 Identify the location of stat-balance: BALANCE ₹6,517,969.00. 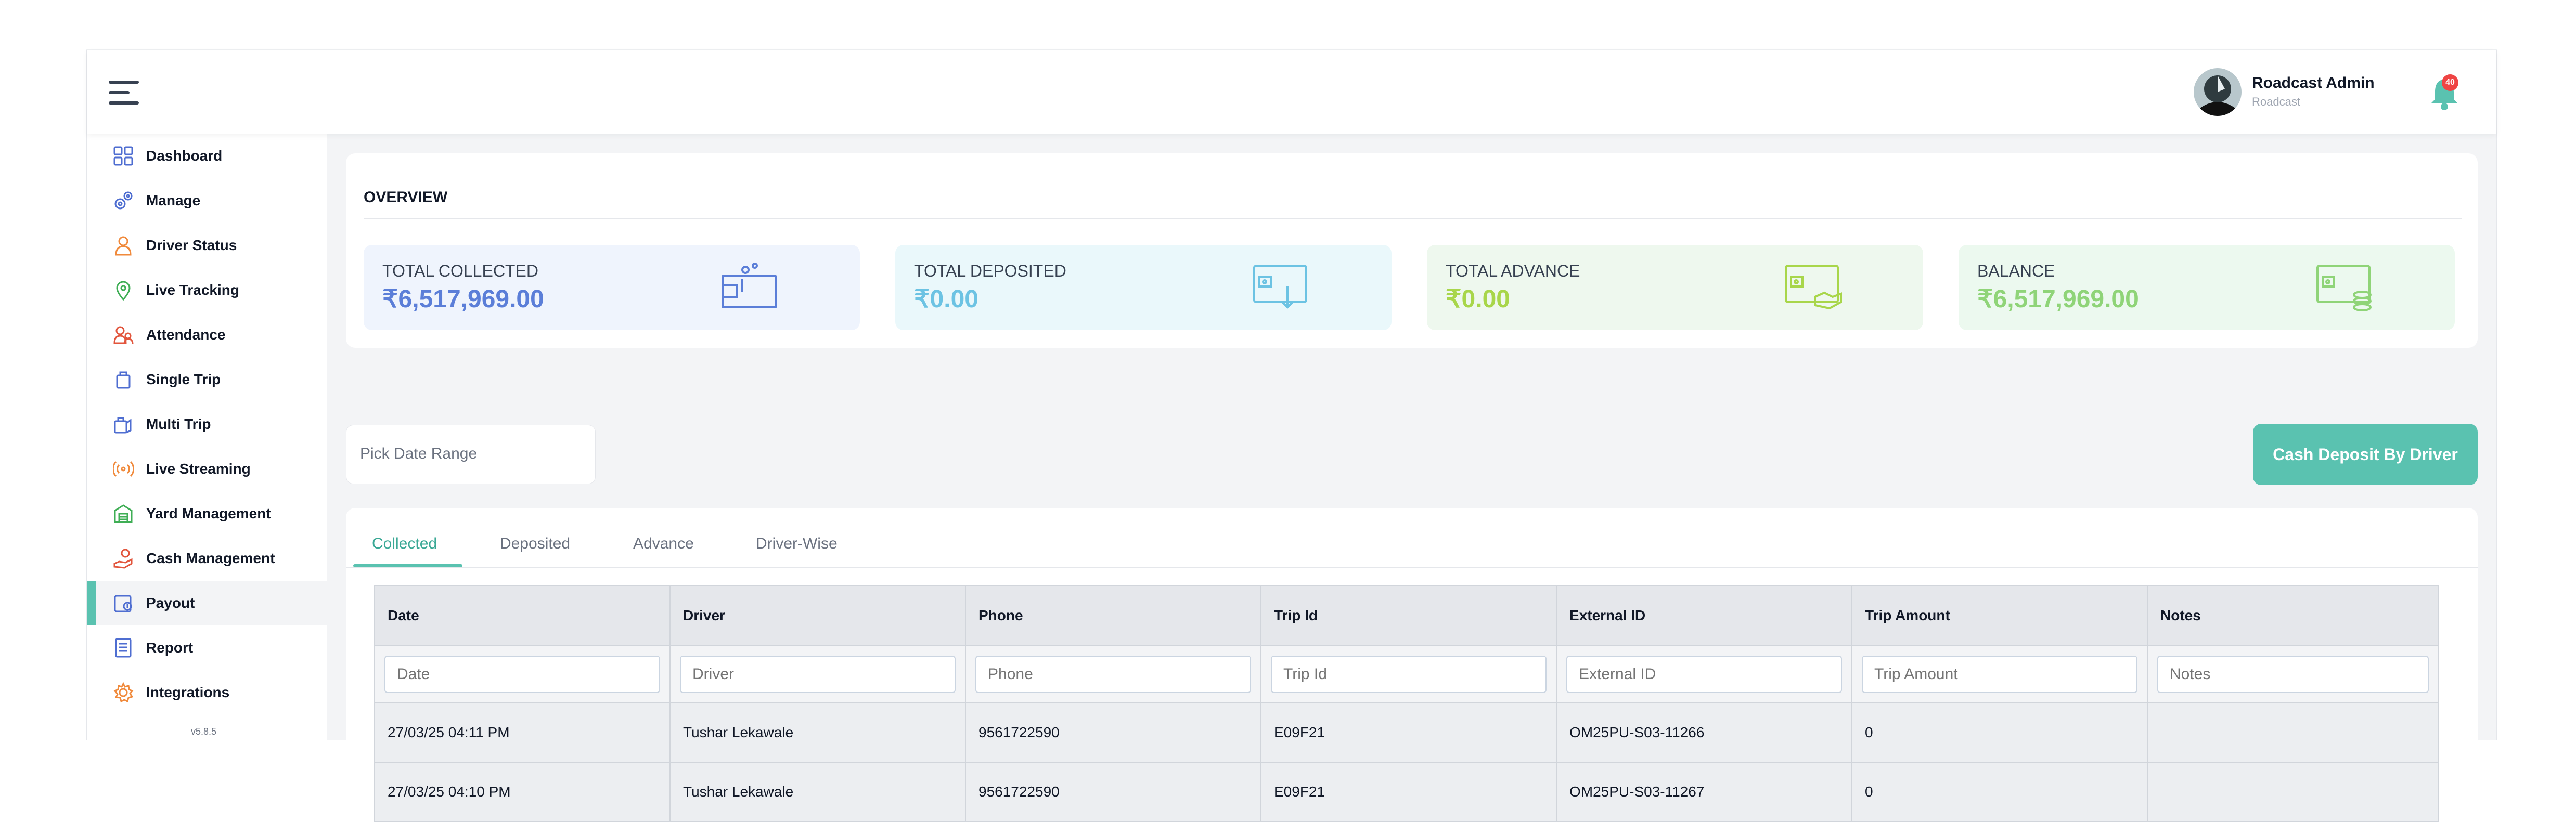
(2207, 287).